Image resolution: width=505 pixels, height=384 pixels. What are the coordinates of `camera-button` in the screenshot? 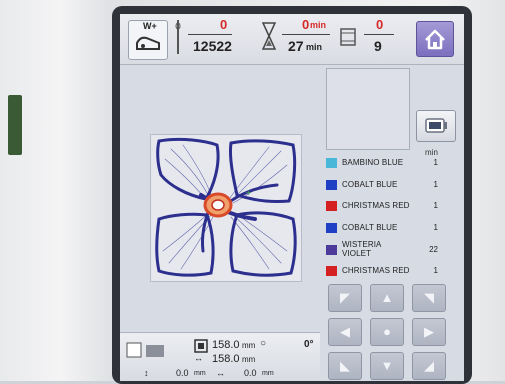 It's located at (436, 126).